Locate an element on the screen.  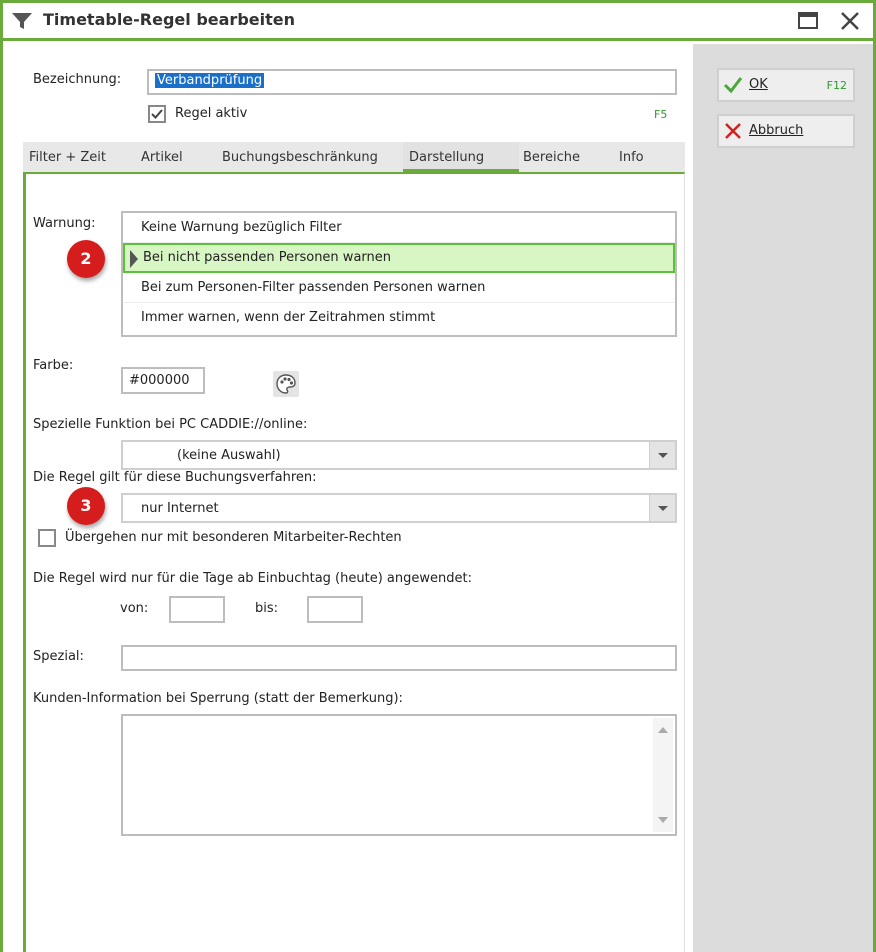
tab-buchungsbeschraenkung: Buchungsbeschränkung is located at coordinates (300, 157).